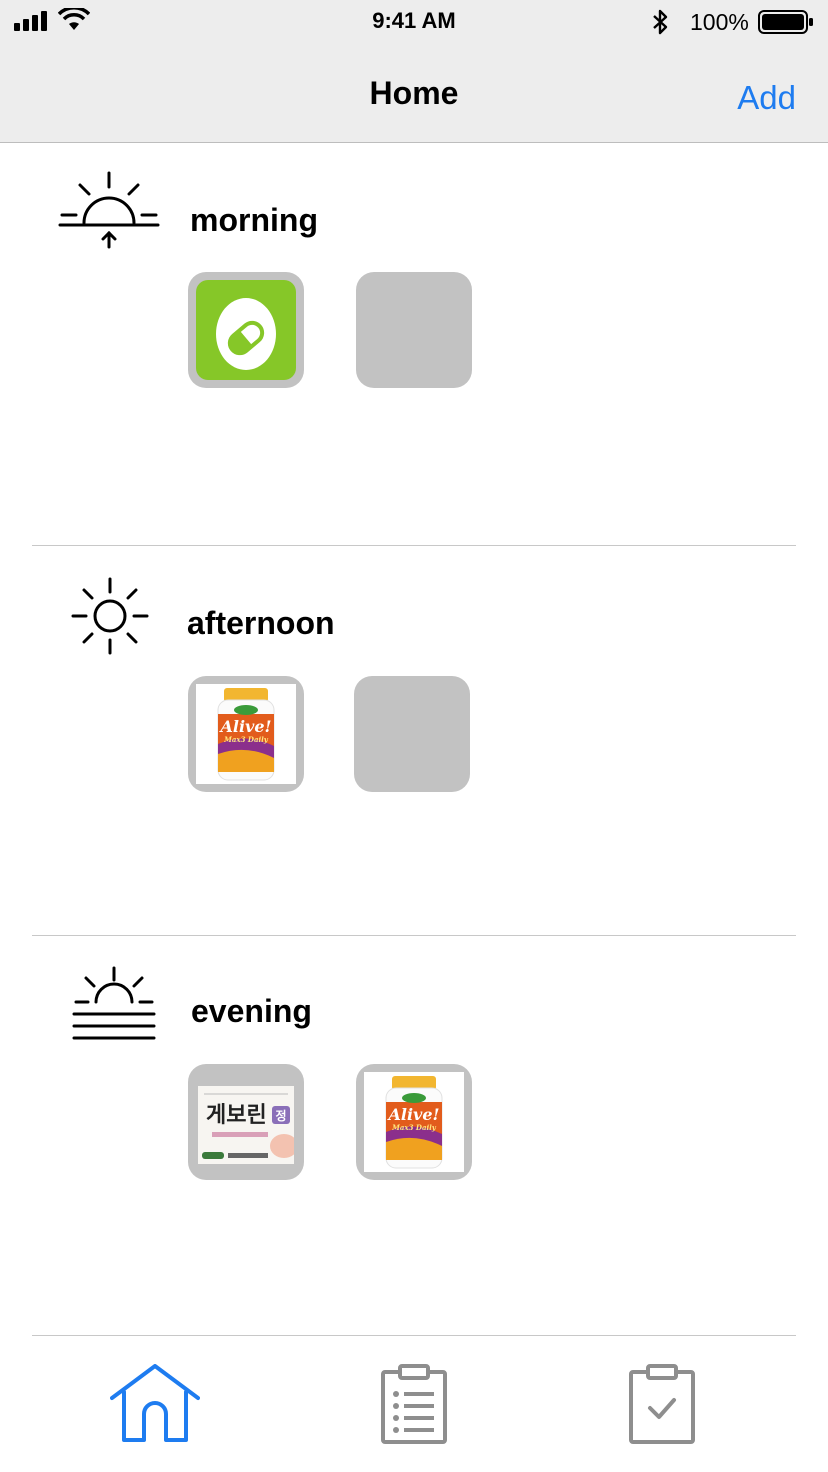 This screenshot has height=1472, width=828. I want to click on medication-slot, so click(246, 330).